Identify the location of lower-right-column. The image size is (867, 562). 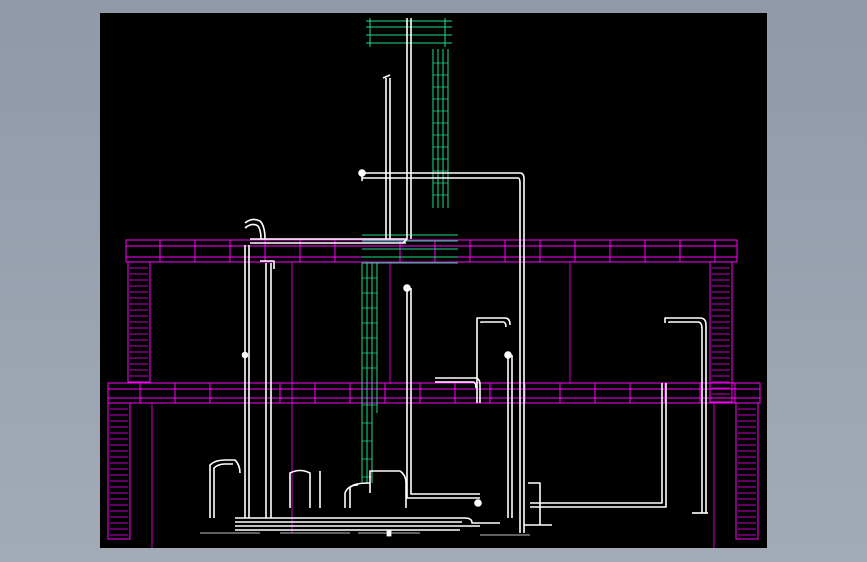
(747, 471).